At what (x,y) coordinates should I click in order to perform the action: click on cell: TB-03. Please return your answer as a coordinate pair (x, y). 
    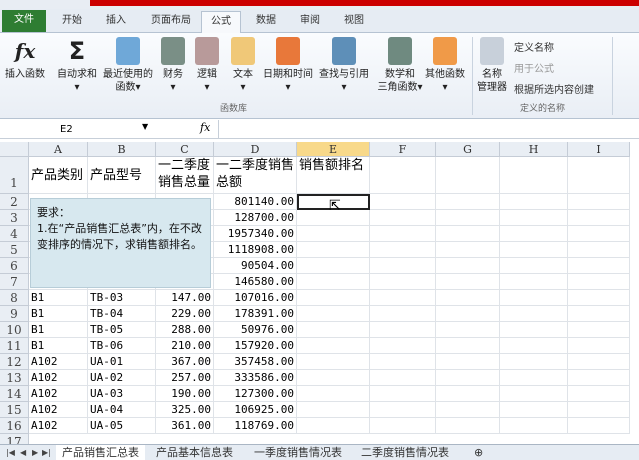
    Looking at the image, I should click on (122, 298).